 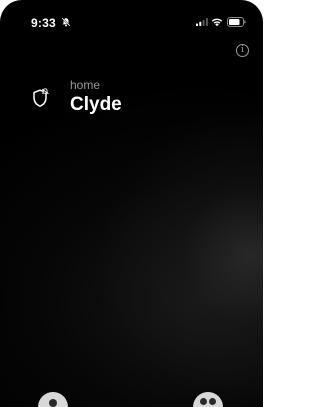 I want to click on info-button: i, so click(x=242, y=50).